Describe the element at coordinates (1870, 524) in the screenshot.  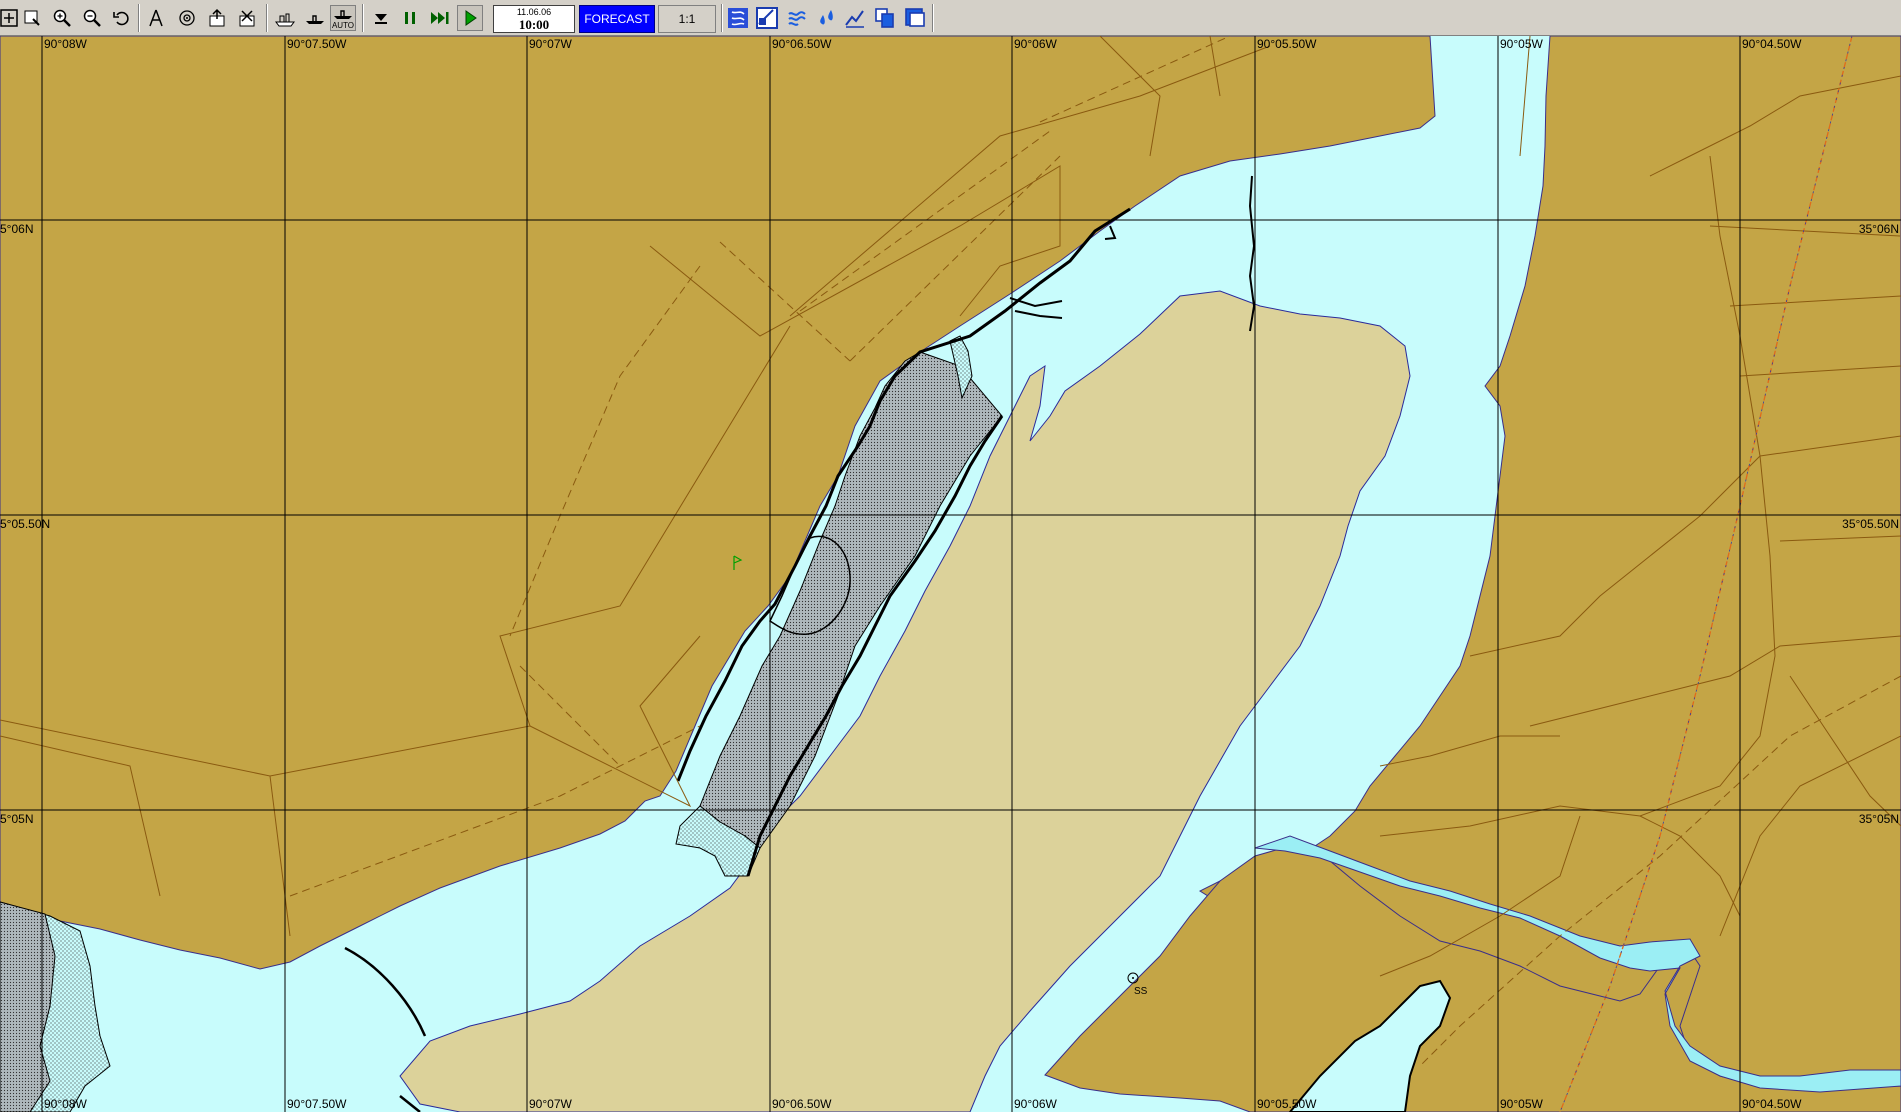
I see `latitude-label-right: 35°05.50N` at that location.